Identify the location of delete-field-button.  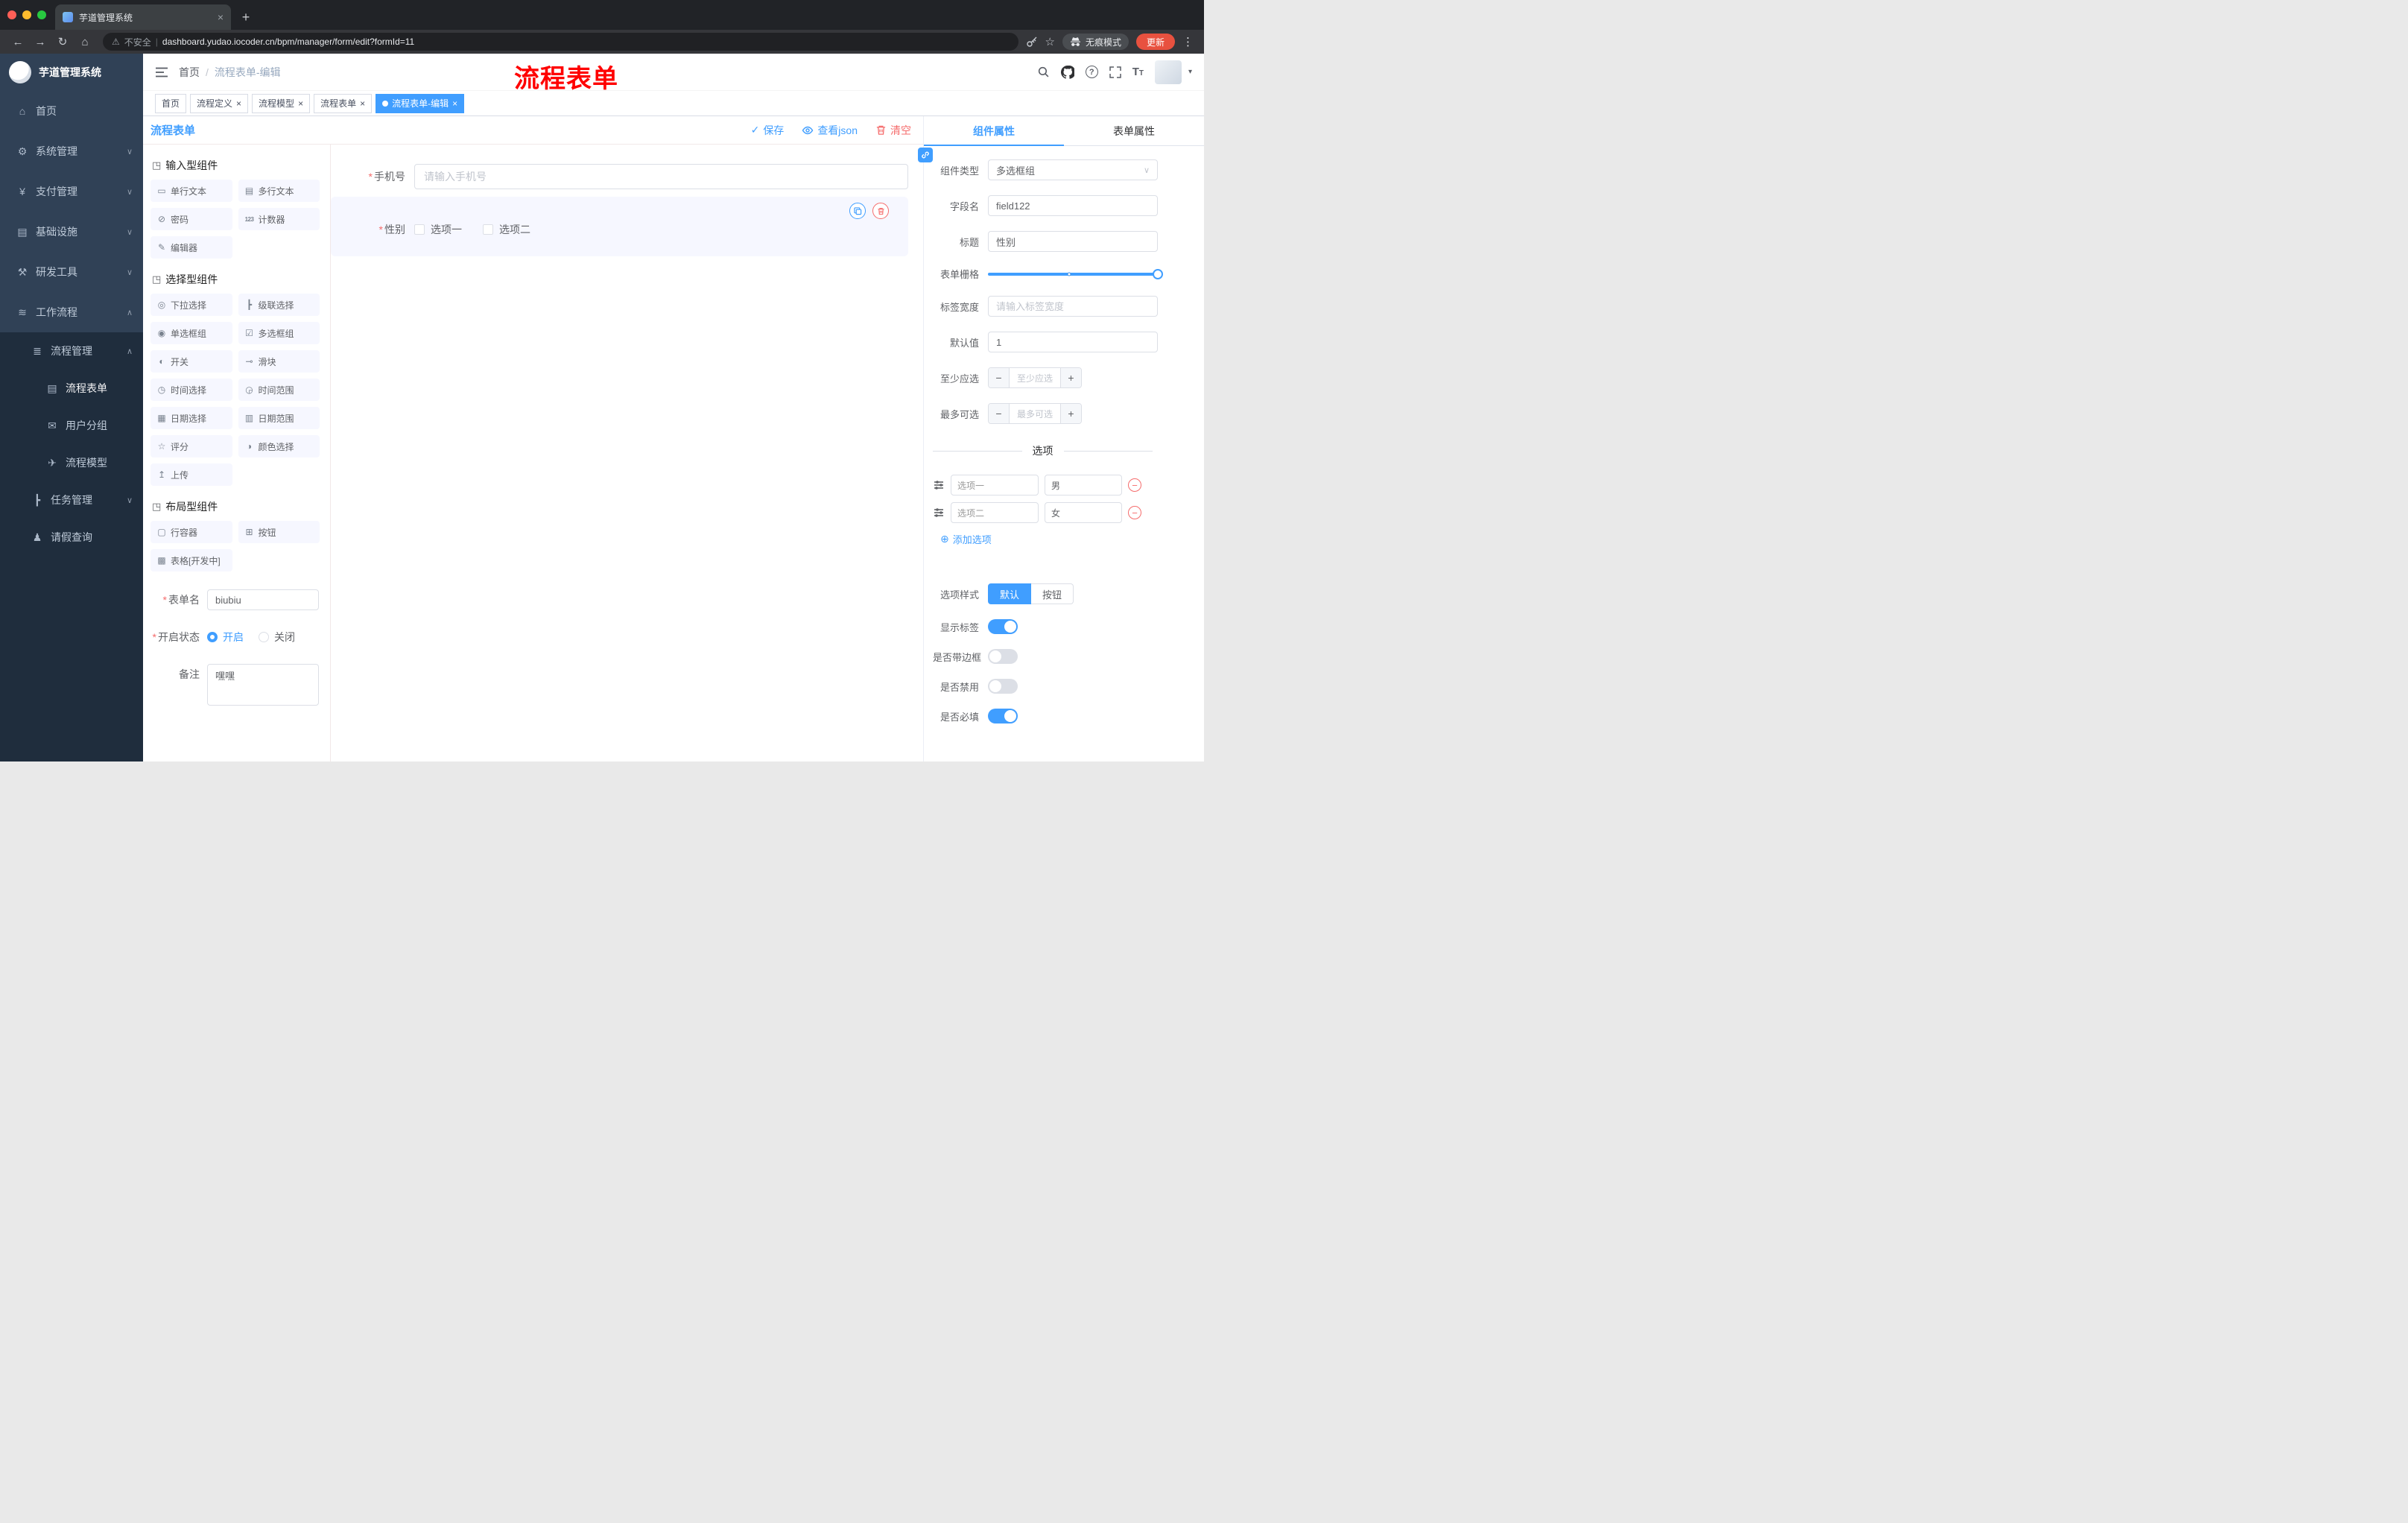
(880, 211).